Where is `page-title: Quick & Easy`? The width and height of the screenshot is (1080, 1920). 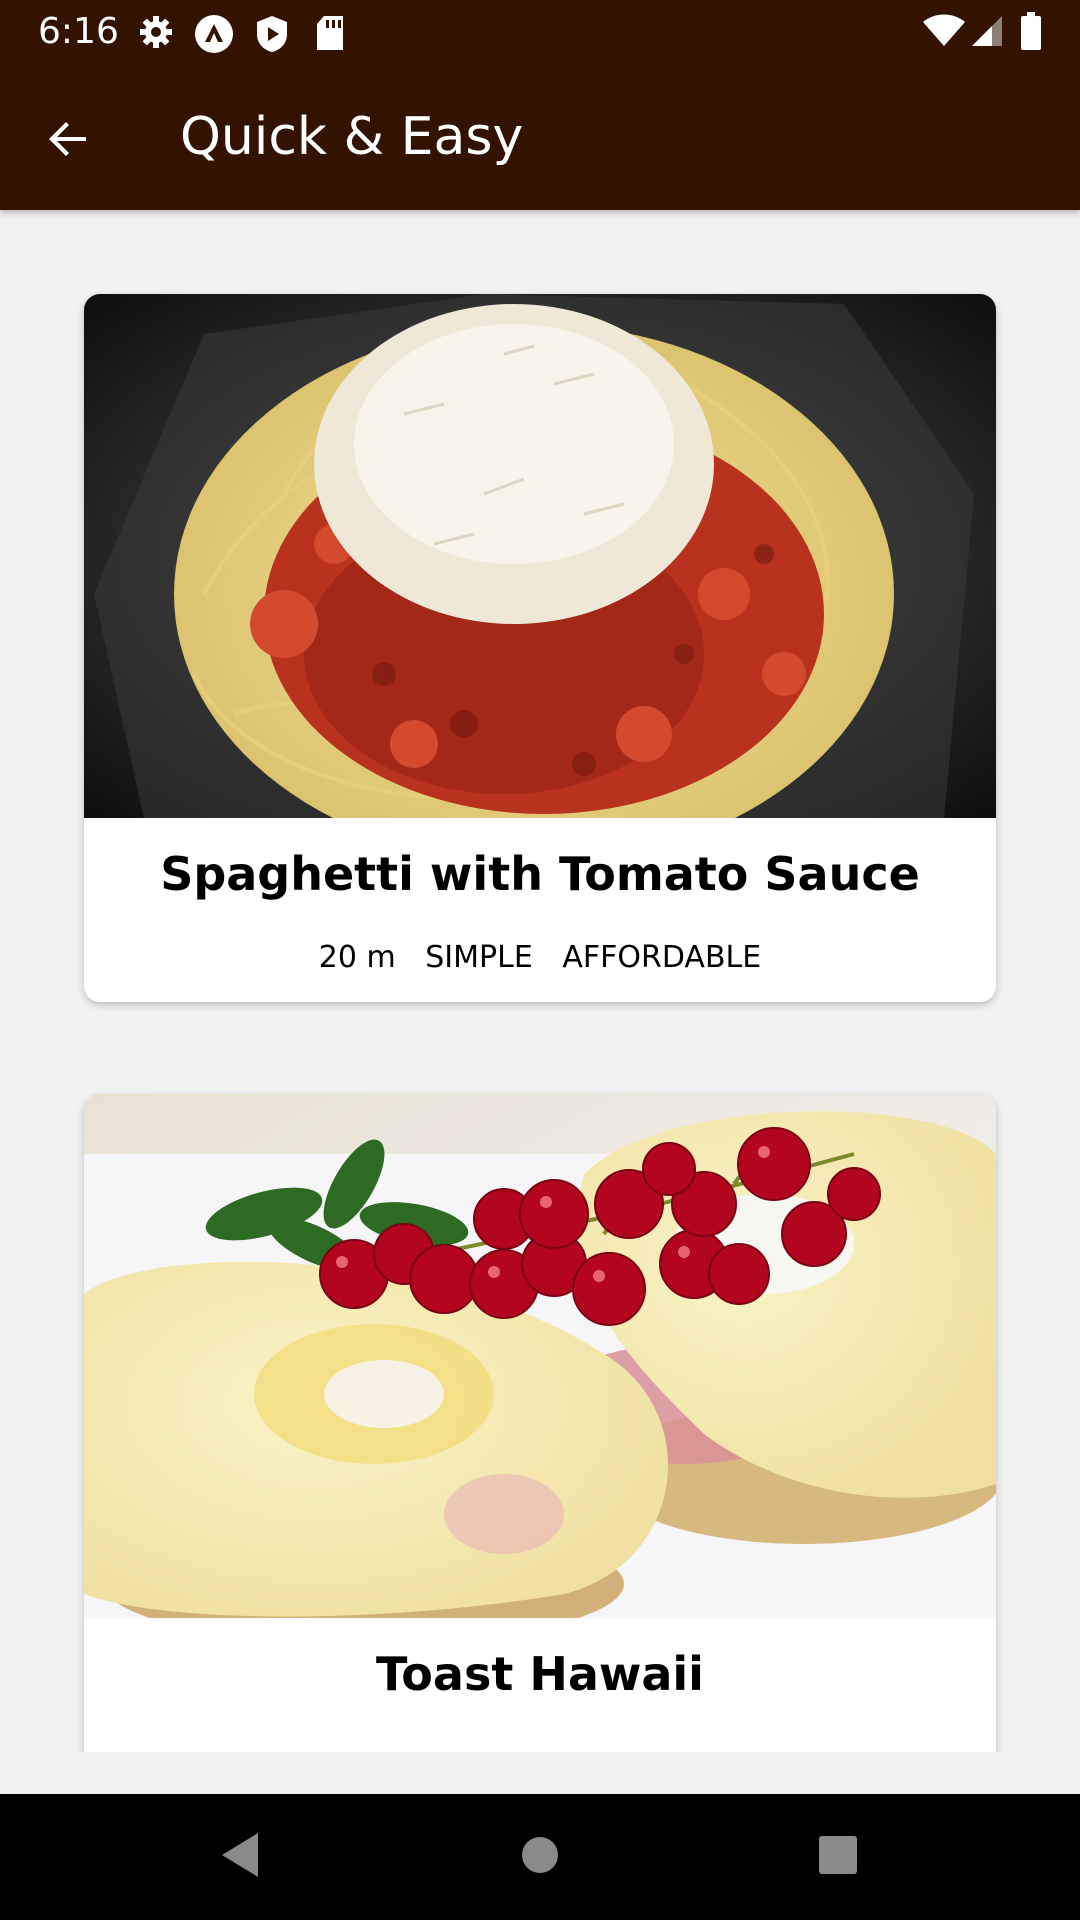 page-title: Quick & Easy is located at coordinates (352, 137).